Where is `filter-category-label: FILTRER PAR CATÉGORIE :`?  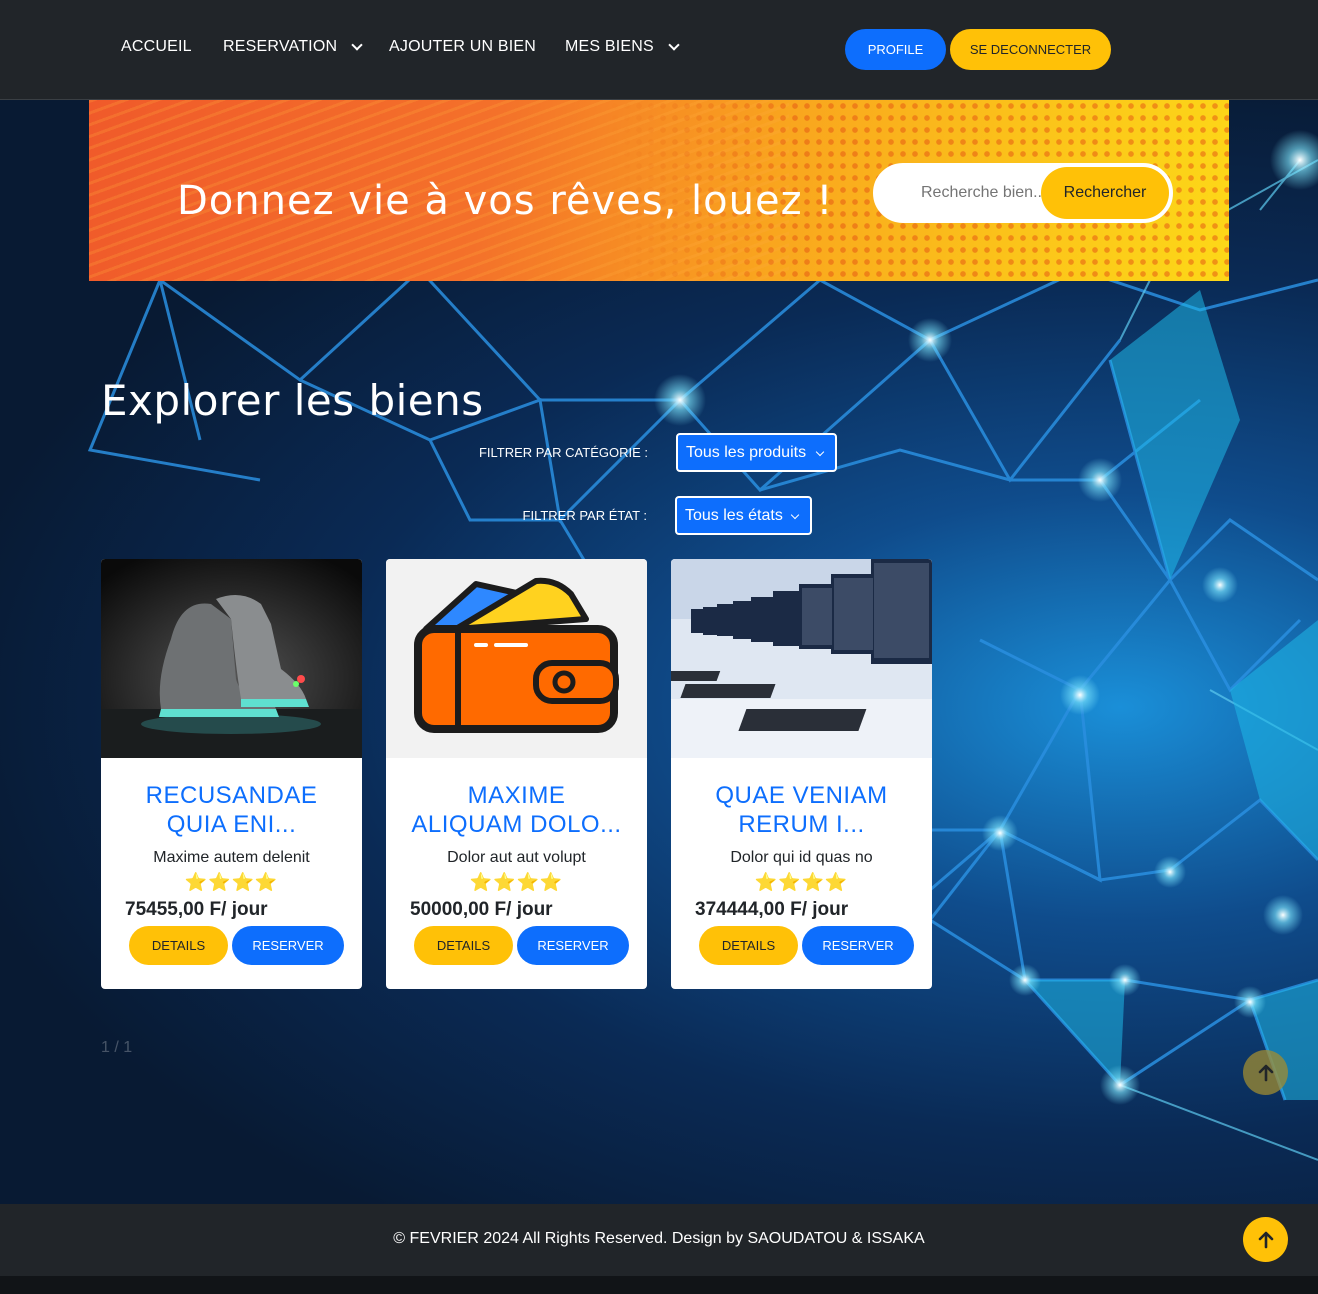 filter-category-label: FILTRER PAR CATÉGORIE : is located at coordinates (563, 452).